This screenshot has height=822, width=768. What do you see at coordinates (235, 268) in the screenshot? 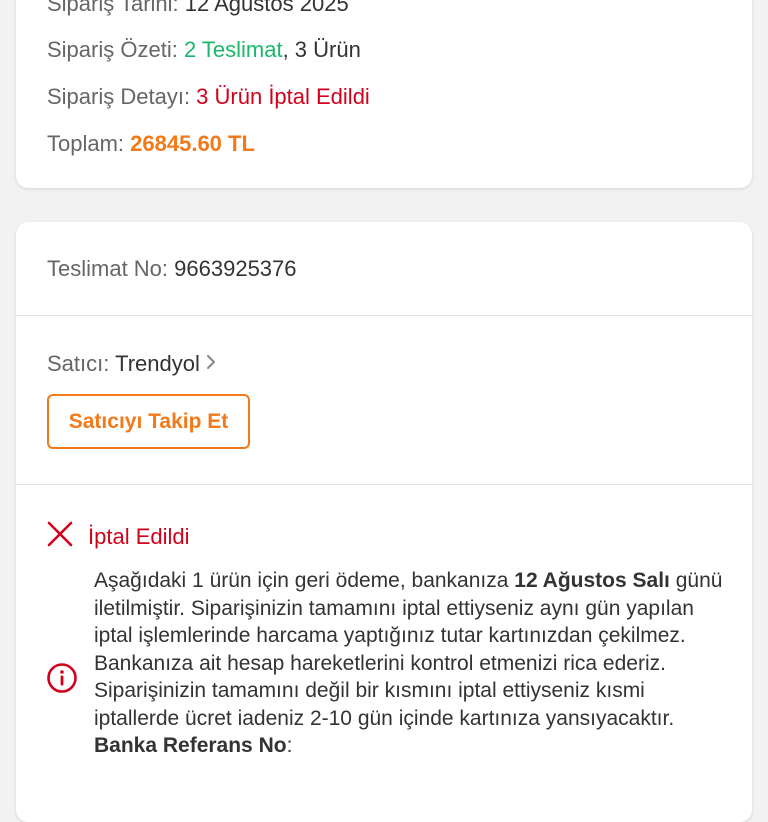
I see `delivery-number-value: 9663925376` at bounding box center [235, 268].